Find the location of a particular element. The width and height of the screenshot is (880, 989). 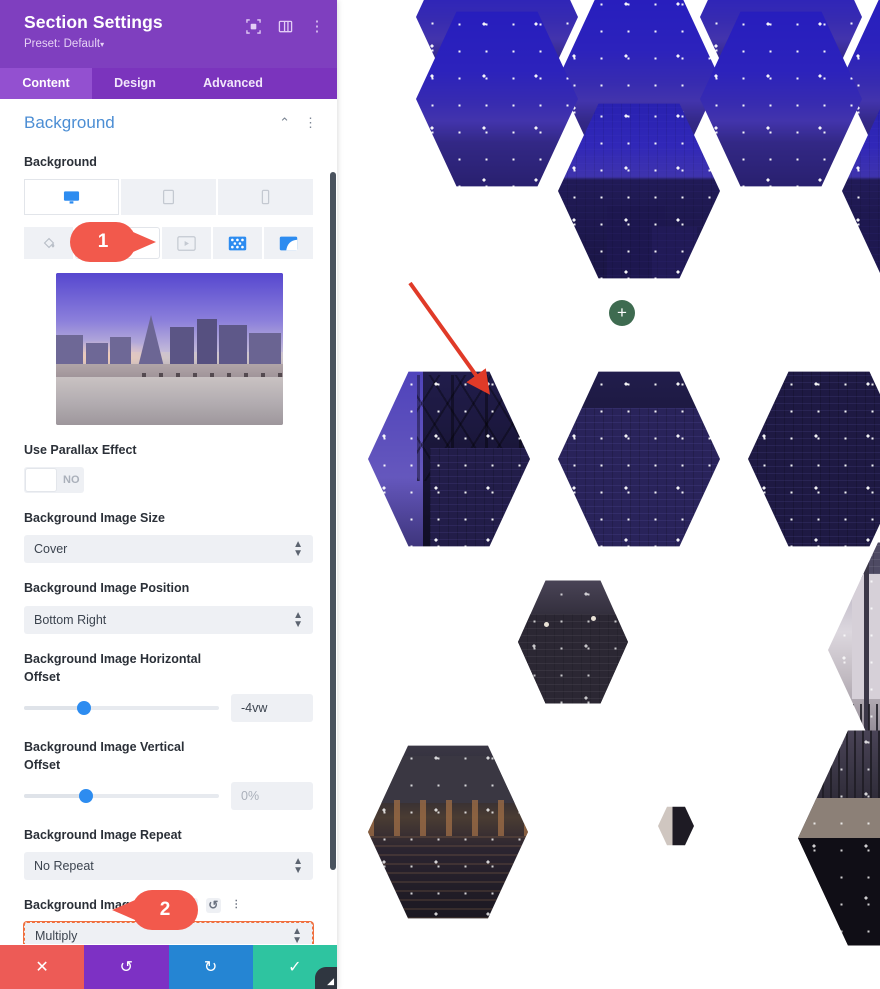

section-title: Background is located at coordinates (69, 122).